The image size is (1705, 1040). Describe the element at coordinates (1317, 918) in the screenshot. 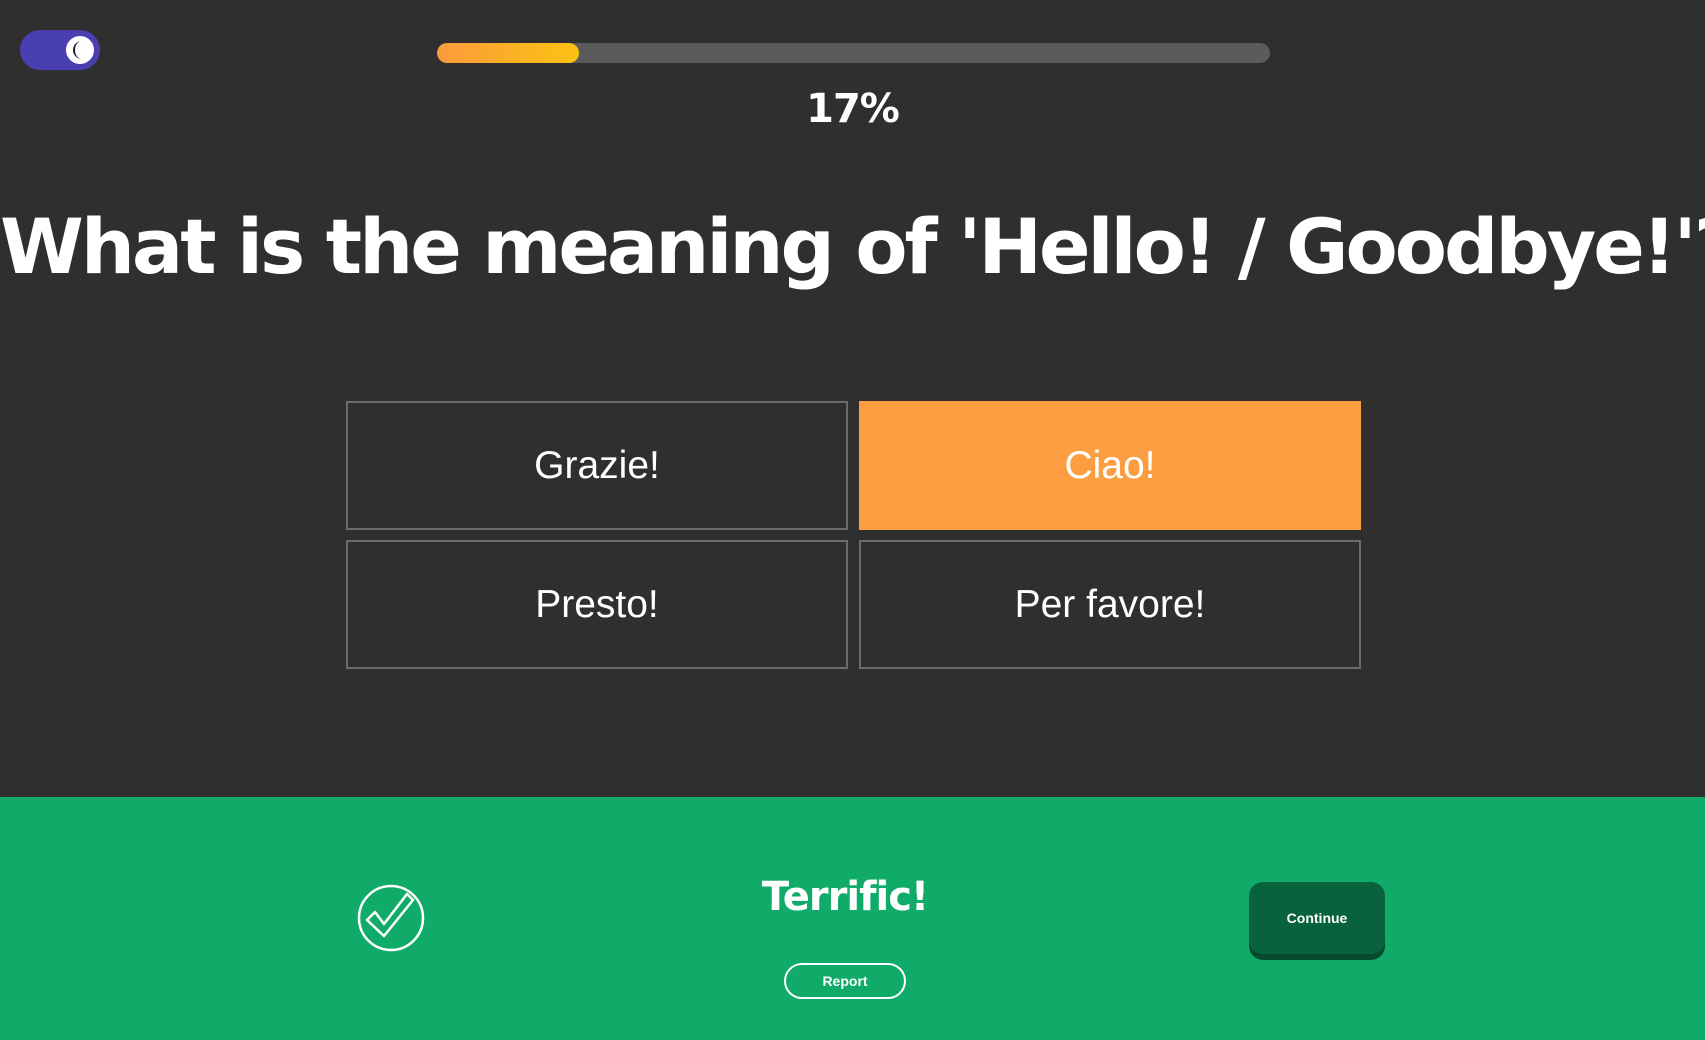

I see `continue-button: Continue` at that location.